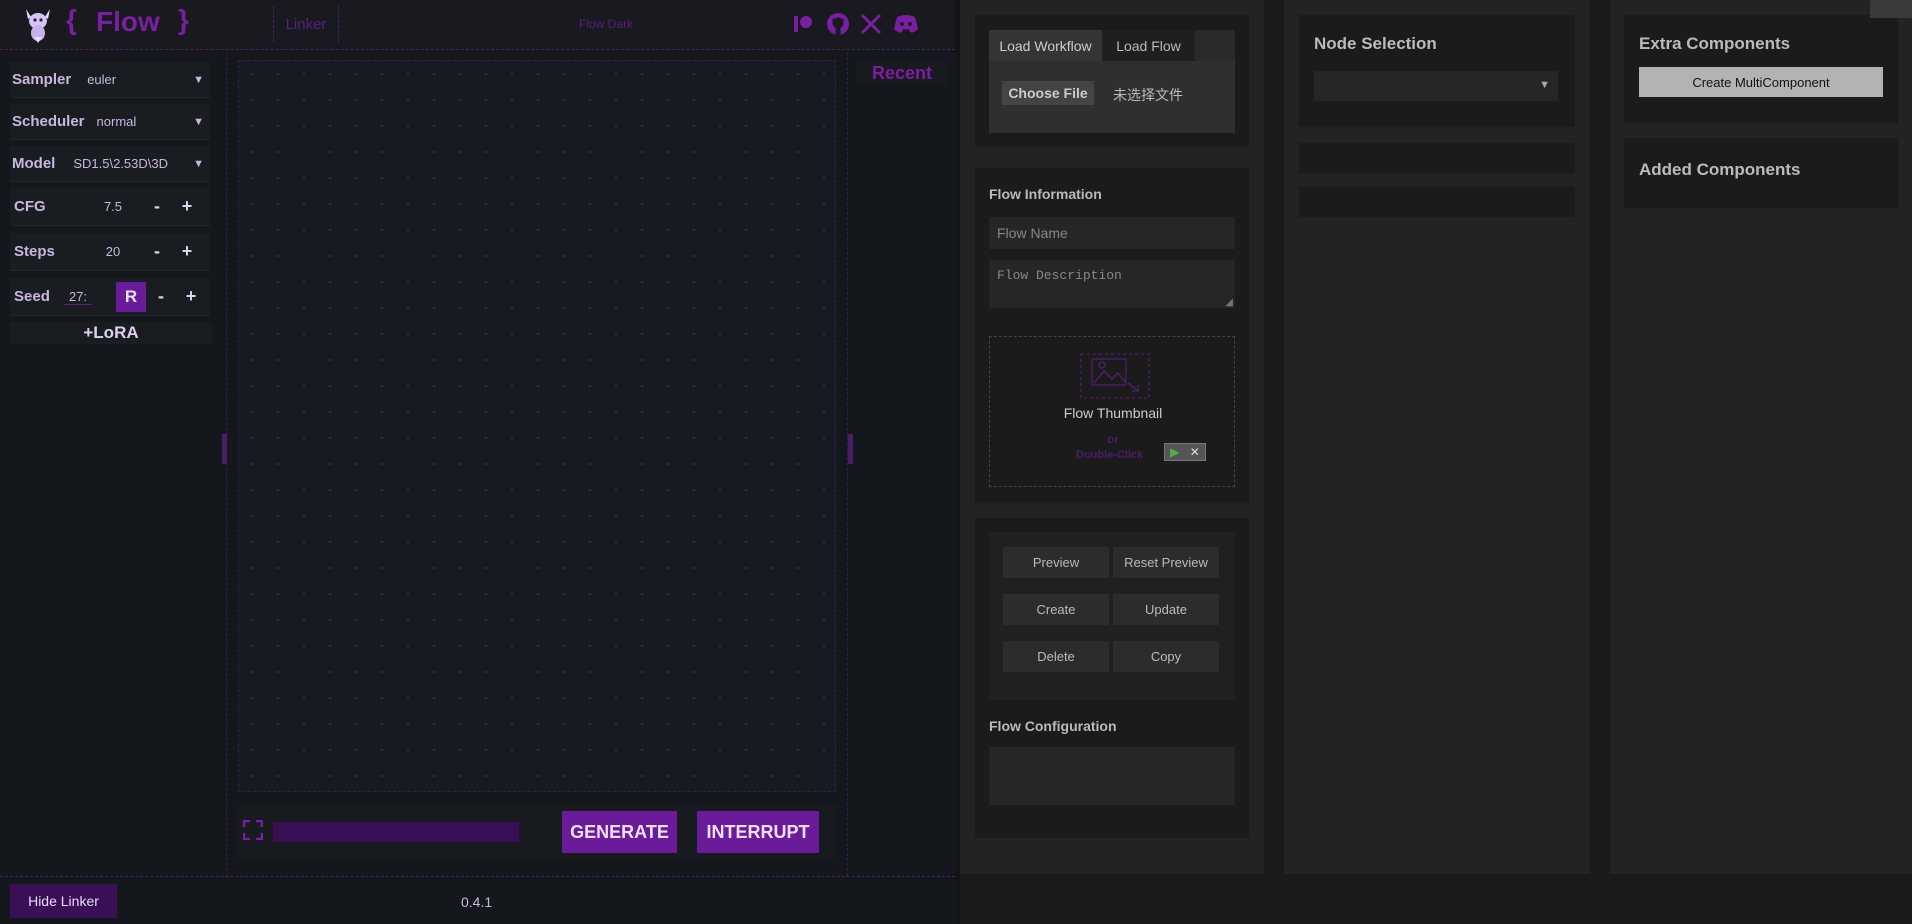 This screenshot has height=924, width=1912. What do you see at coordinates (1715, 43) in the screenshot?
I see `extra-components-title: Extra Components` at bounding box center [1715, 43].